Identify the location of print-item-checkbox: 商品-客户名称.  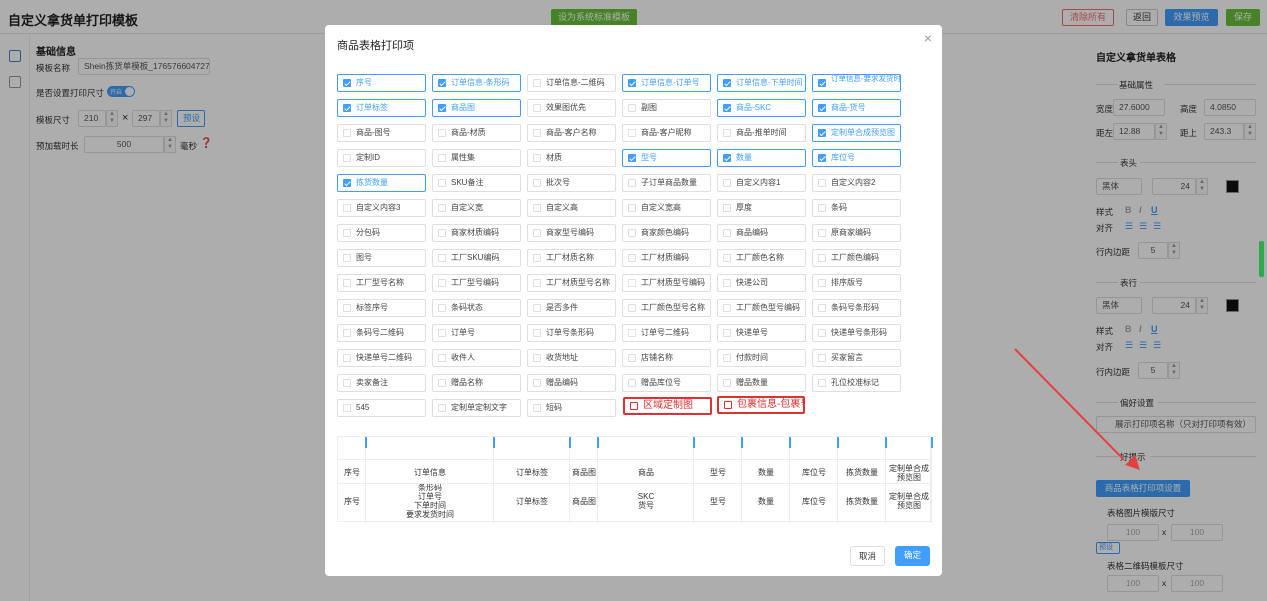
(571, 133).